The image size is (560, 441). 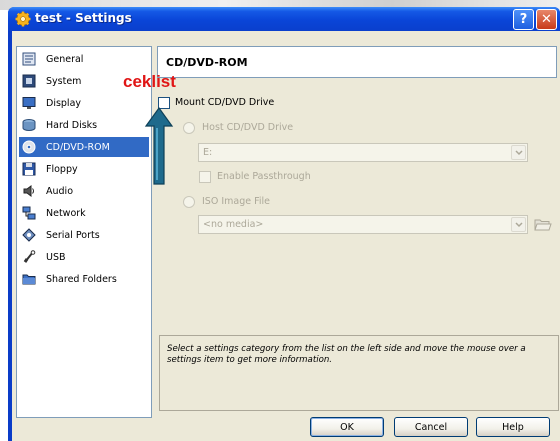 I want to click on display-icon, so click(x=29, y=103).